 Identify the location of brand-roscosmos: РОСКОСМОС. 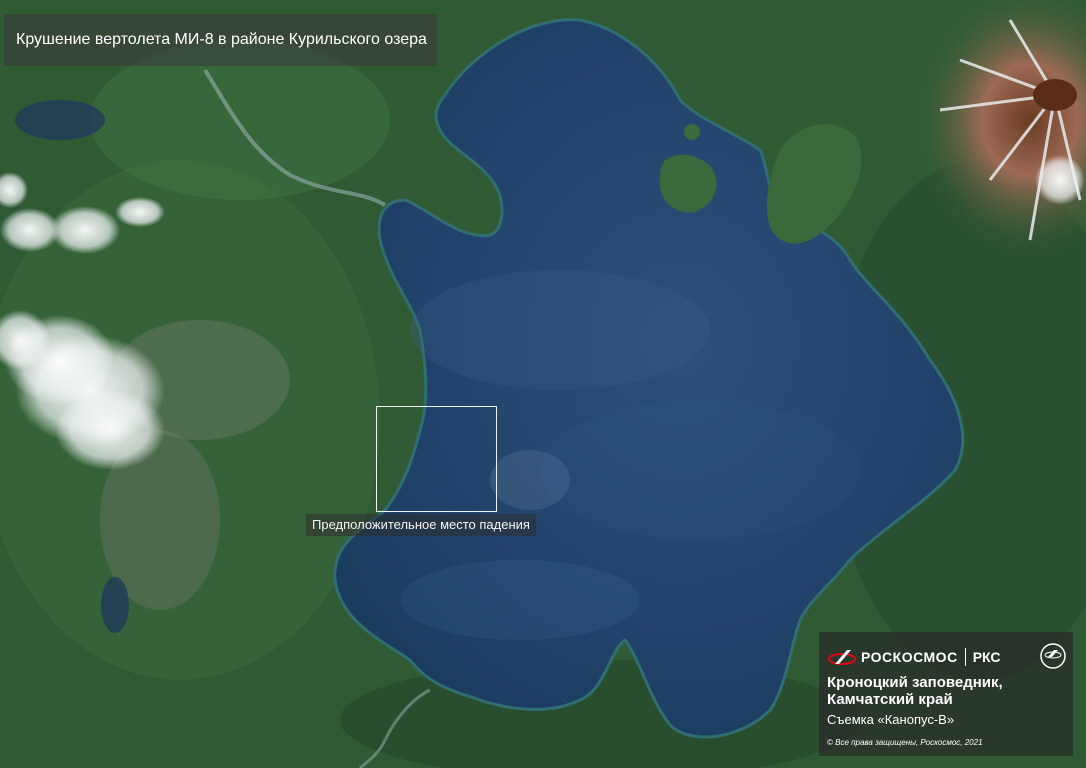
(909, 657).